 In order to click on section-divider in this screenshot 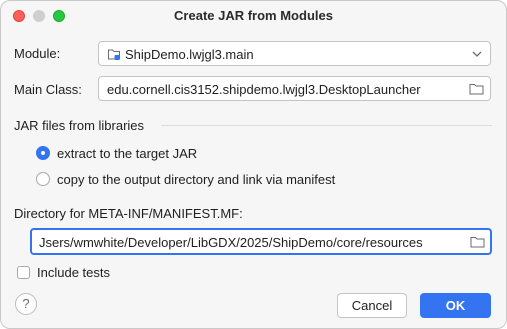, I will do `click(326, 125)`.